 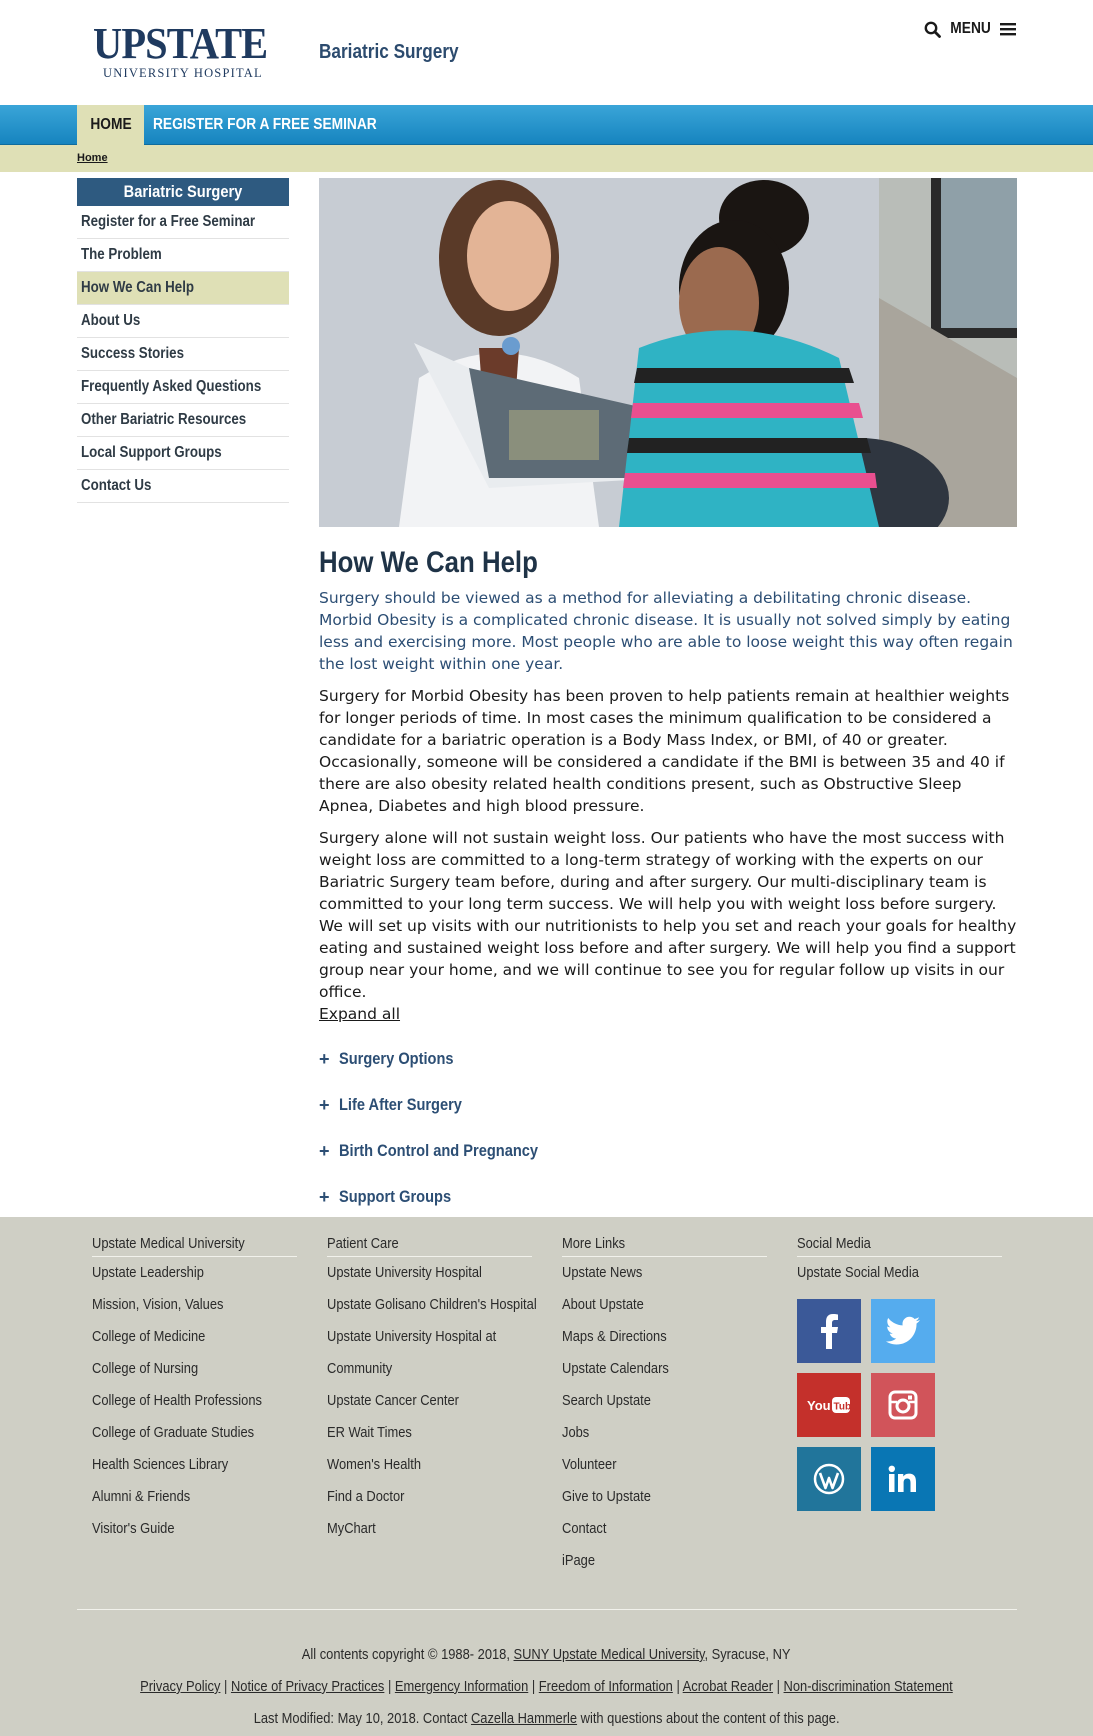 I want to click on hero-photo, so click(x=668, y=352).